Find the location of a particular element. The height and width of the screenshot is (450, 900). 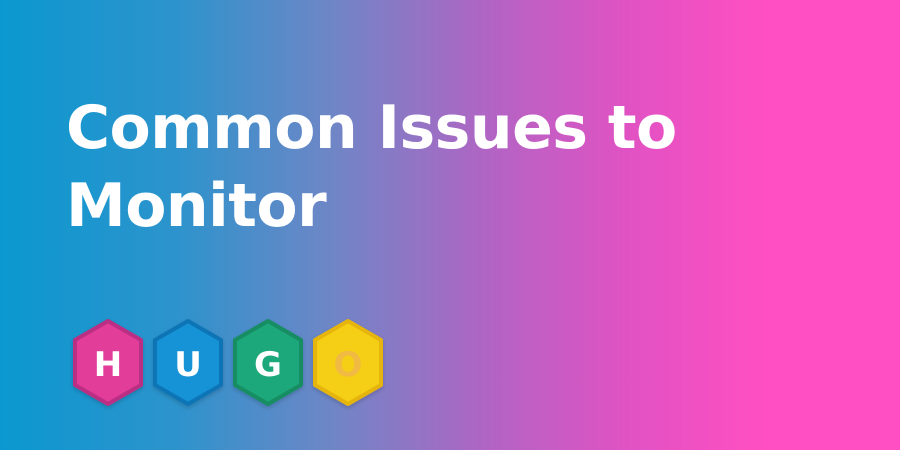

title-line-1: Common Issues to is located at coordinates (371, 128).